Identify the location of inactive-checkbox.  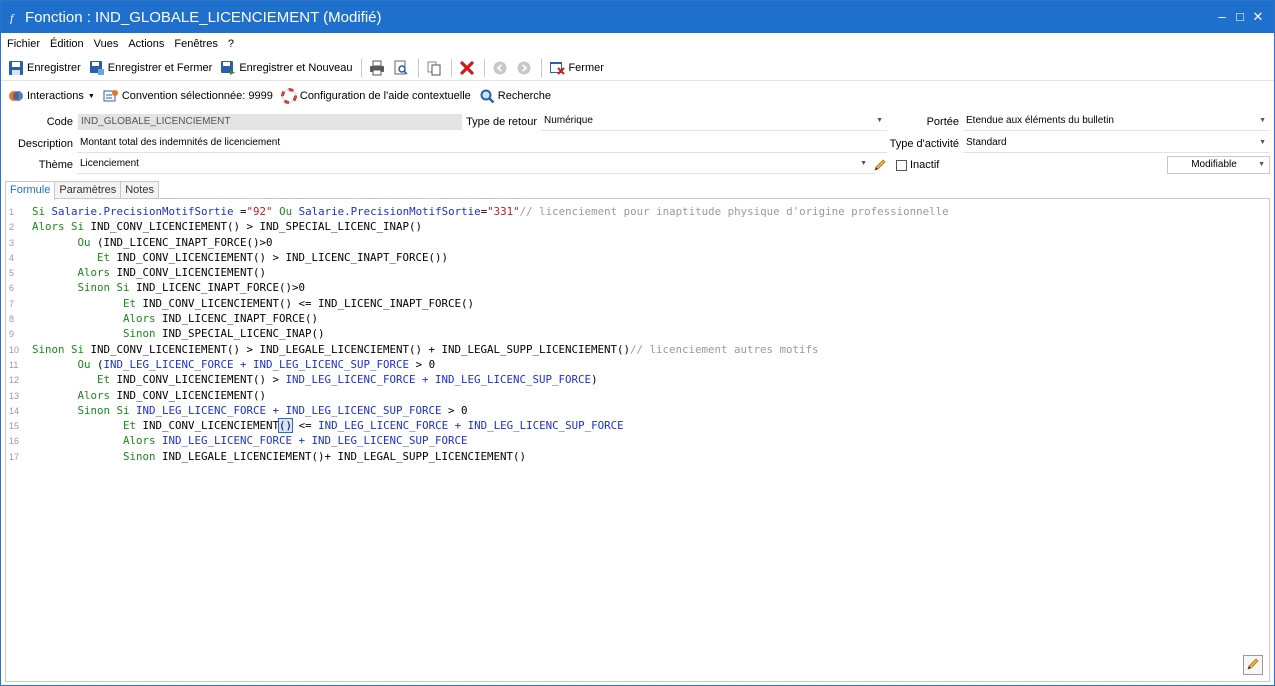
(901, 165).